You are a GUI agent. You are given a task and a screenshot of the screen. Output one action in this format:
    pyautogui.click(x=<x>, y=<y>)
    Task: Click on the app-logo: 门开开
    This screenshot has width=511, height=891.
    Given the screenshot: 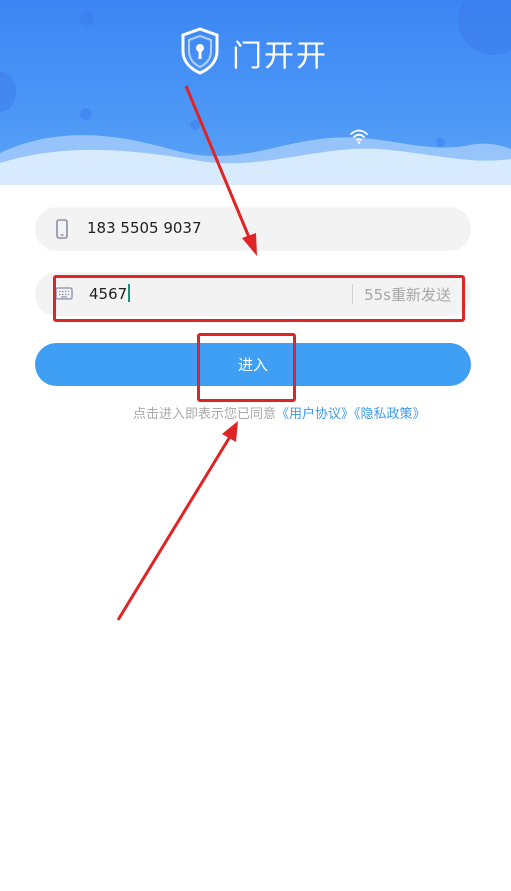 What is the action you would take?
    pyautogui.click(x=253, y=53)
    